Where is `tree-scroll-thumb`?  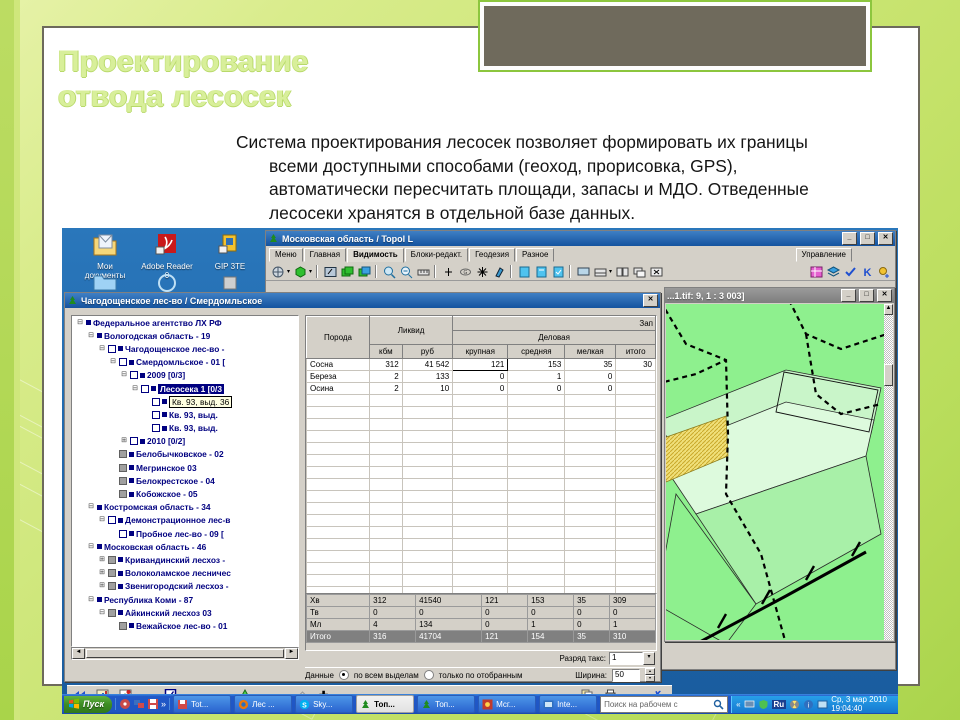 tree-scroll-thumb is located at coordinates (185, 653).